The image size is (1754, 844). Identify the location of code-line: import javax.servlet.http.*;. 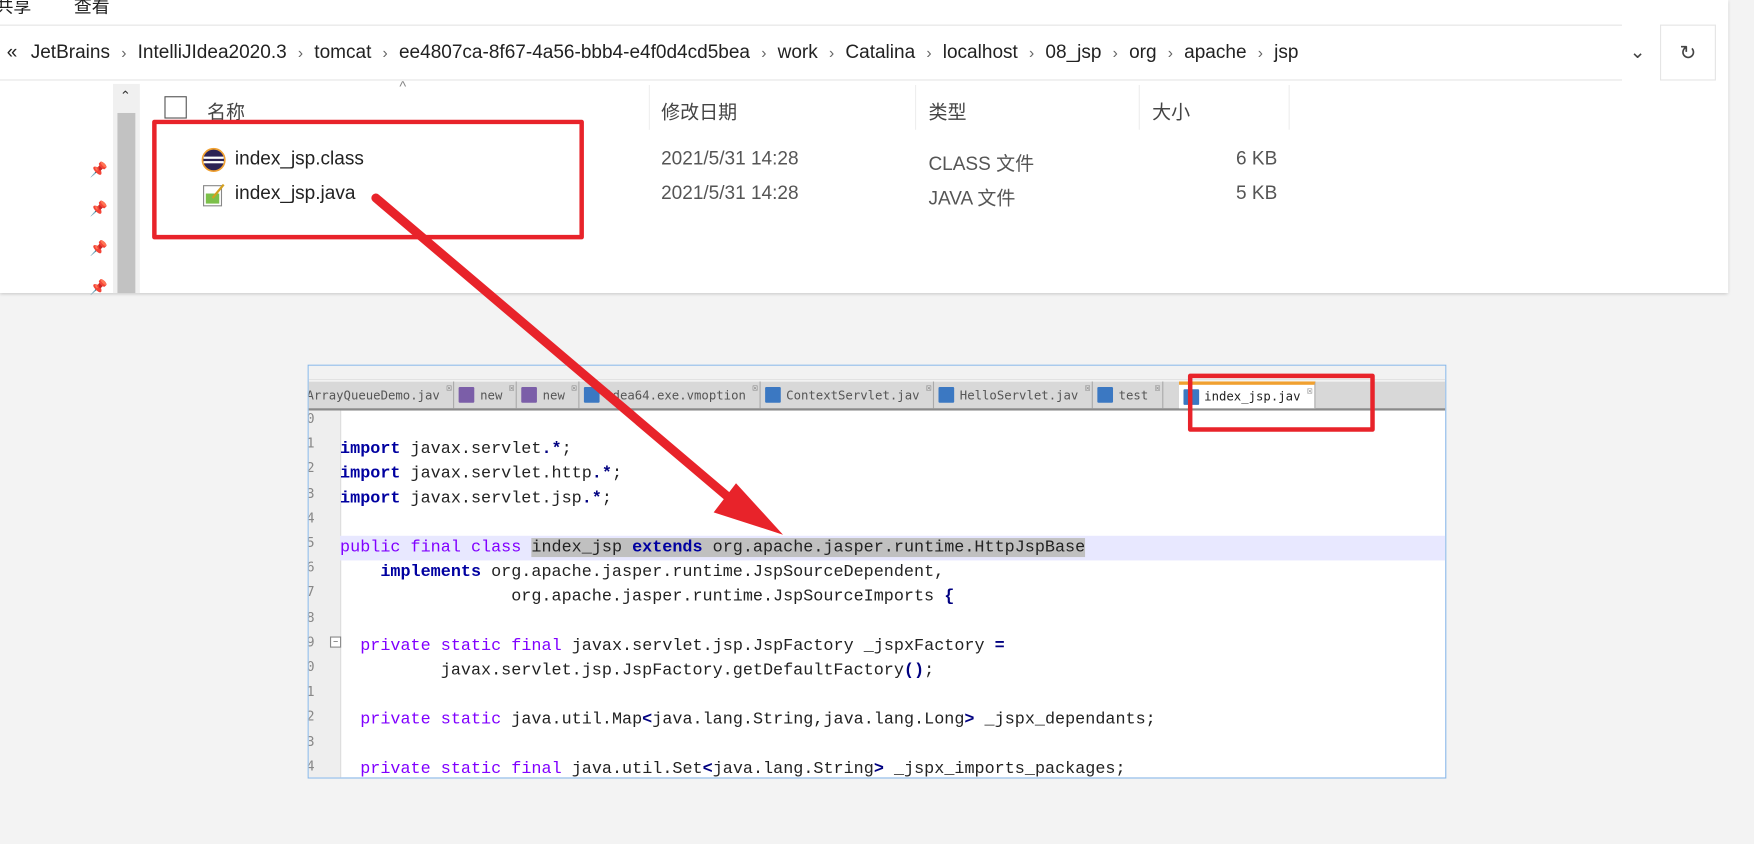
(481, 474).